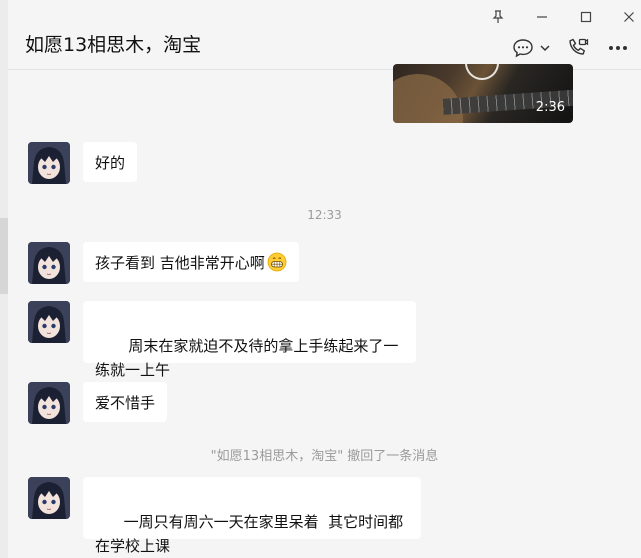 The width and height of the screenshot is (641, 558). I want to click on chat-header: 如愿13相思木，淘宝, so click(324, 35).